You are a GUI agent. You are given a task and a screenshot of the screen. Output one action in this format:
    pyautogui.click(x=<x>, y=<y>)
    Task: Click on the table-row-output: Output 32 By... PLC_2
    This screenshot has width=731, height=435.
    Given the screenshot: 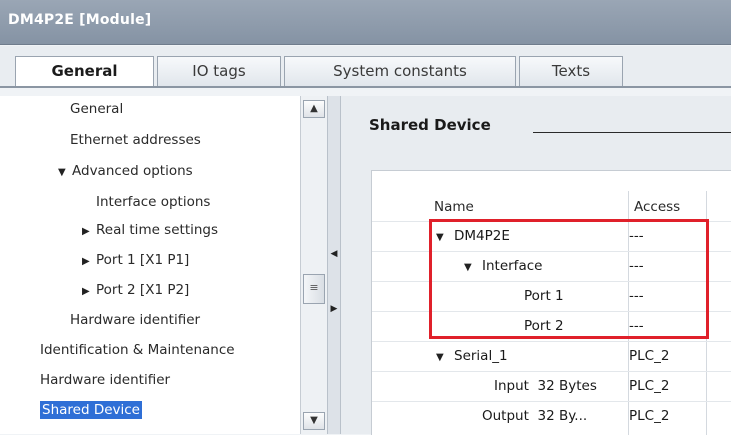 What is the action you would take?
    pyautogui.click(x=551, y=416)
    